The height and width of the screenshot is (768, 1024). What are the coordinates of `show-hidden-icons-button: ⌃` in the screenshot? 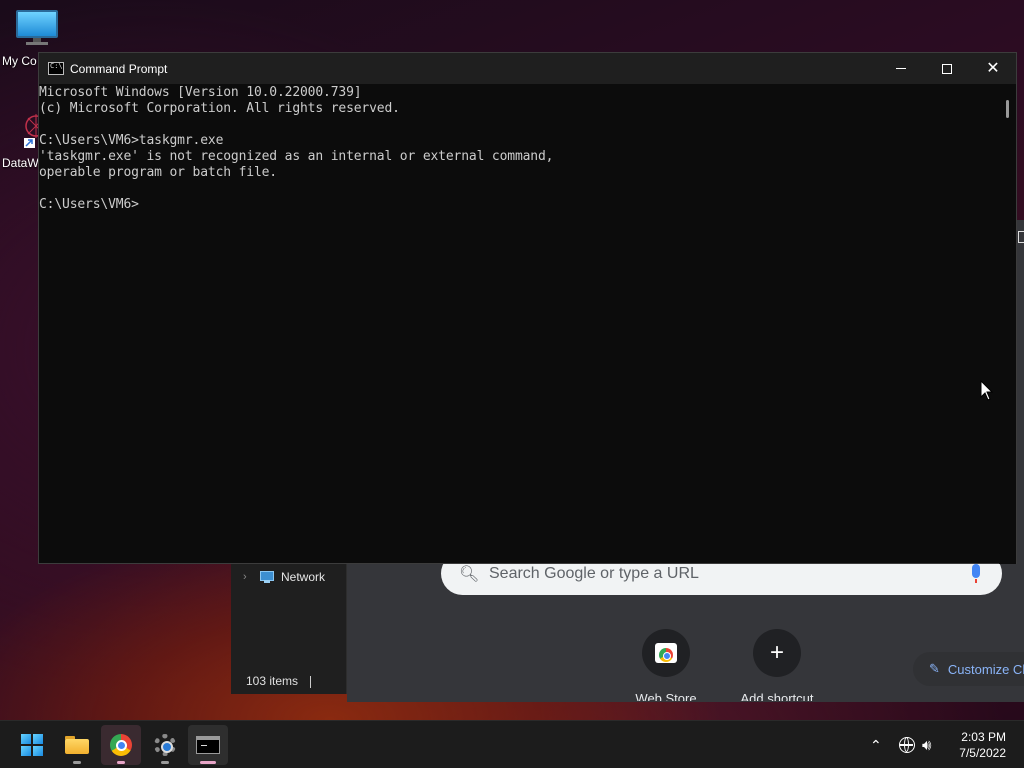 It's located at (876, 744).